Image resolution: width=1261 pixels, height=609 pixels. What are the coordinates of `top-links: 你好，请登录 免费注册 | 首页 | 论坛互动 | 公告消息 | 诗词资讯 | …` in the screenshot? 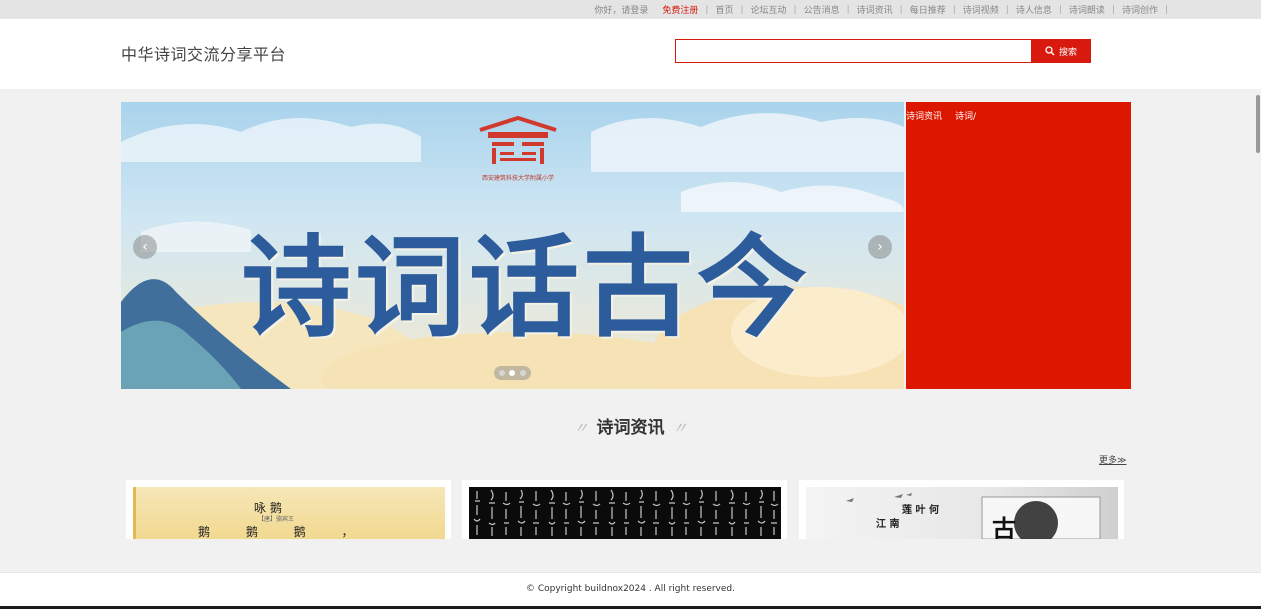 It's located at (884, 10).